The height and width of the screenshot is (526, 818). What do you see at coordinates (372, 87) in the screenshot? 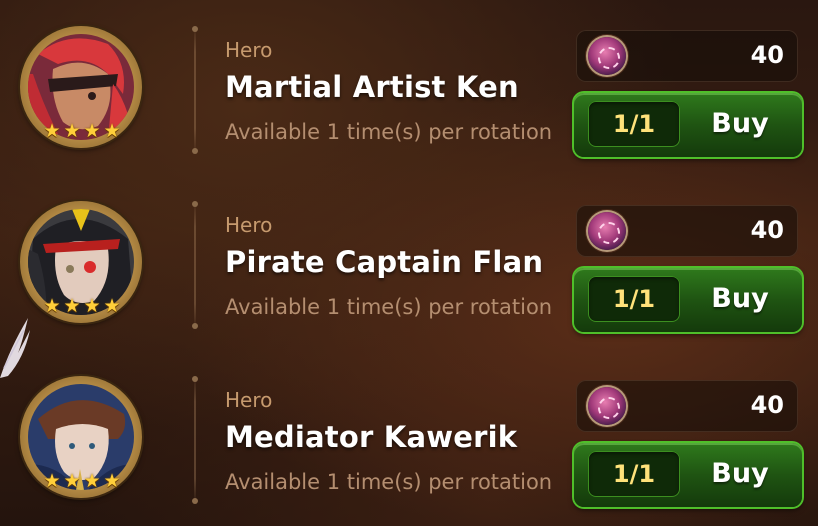
I see `item-name: Martial Artist Ken` at bounding box center [372, 87].